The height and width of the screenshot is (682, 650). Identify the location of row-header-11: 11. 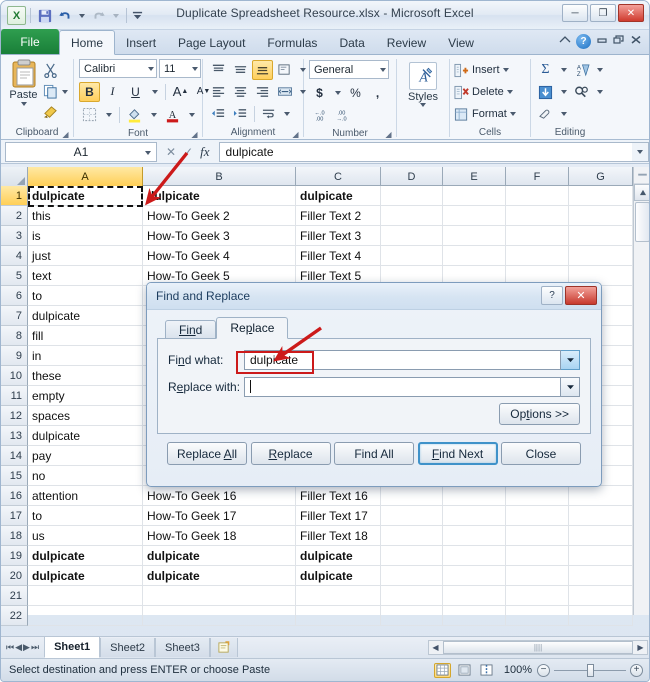
(14, 396).